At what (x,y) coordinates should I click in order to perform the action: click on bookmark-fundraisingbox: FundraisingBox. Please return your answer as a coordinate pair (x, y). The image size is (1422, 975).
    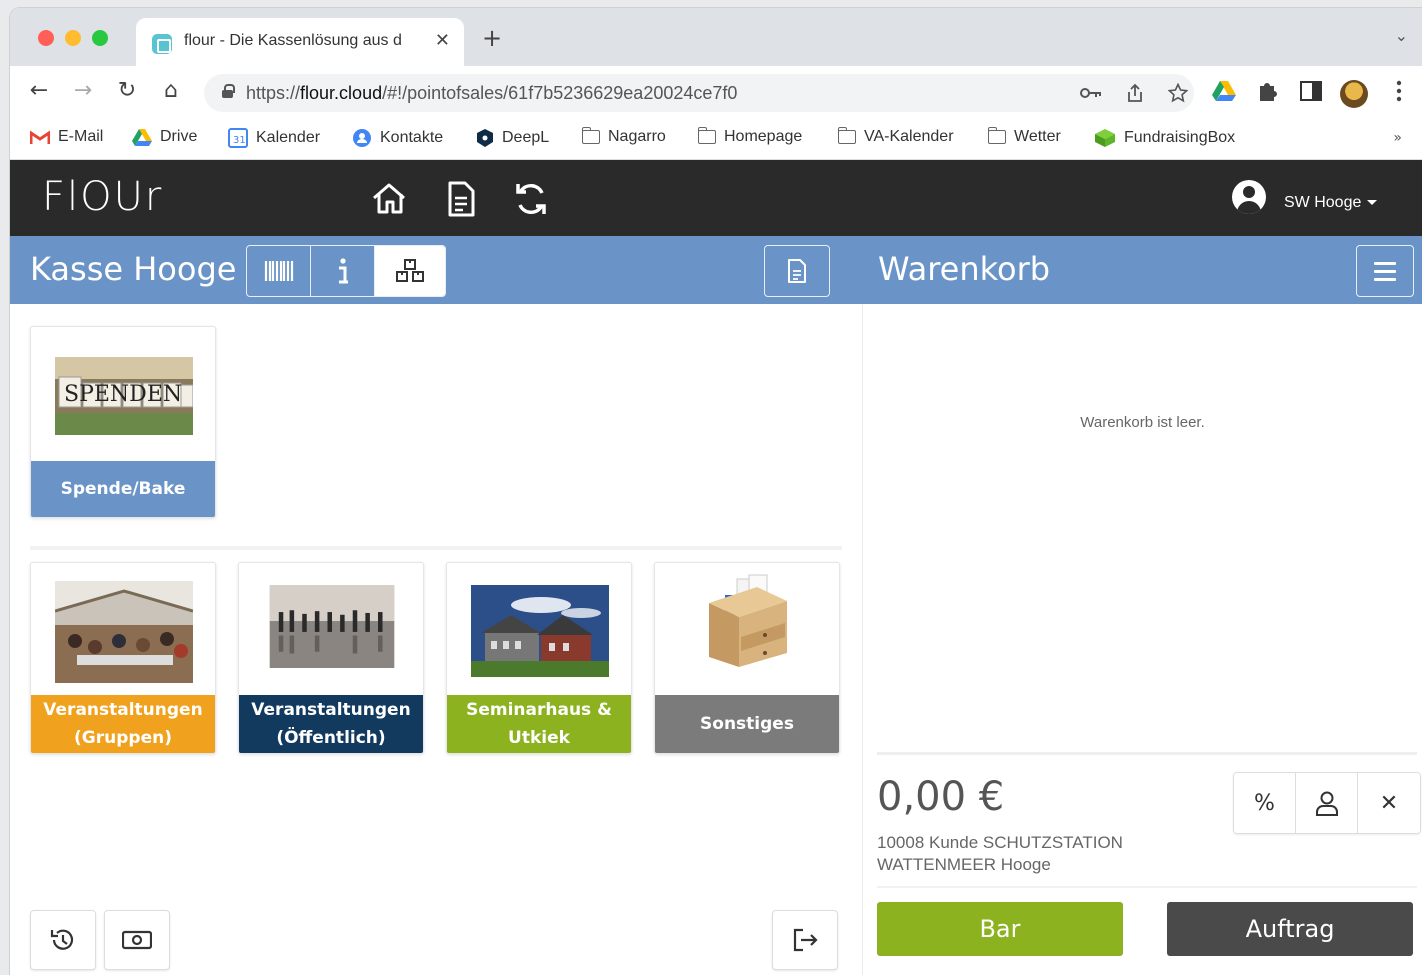
    Looking at the image, I should click on (1164, 138).